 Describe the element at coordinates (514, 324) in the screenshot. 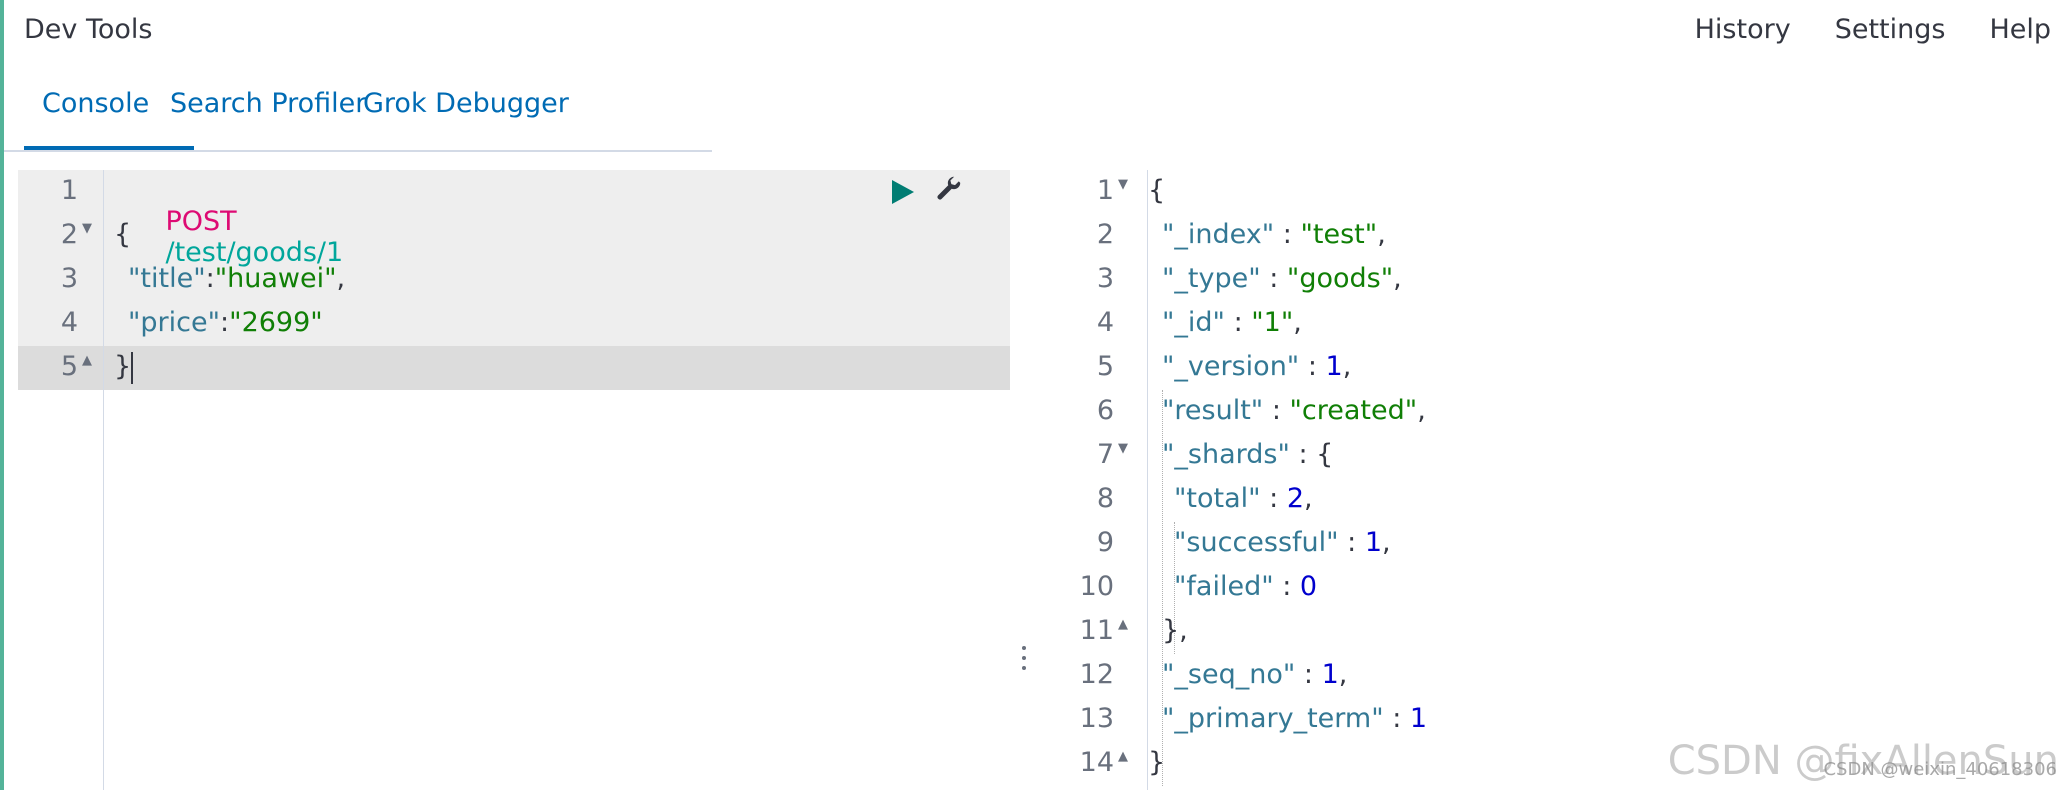

I see `code-line: 4 "price":"2699"` at that location.